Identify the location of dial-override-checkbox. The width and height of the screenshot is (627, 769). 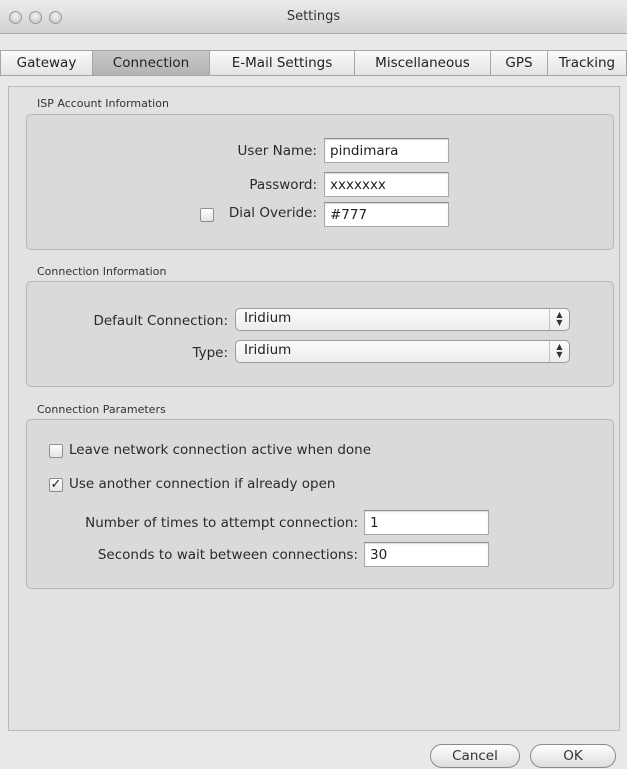
(207, 215).